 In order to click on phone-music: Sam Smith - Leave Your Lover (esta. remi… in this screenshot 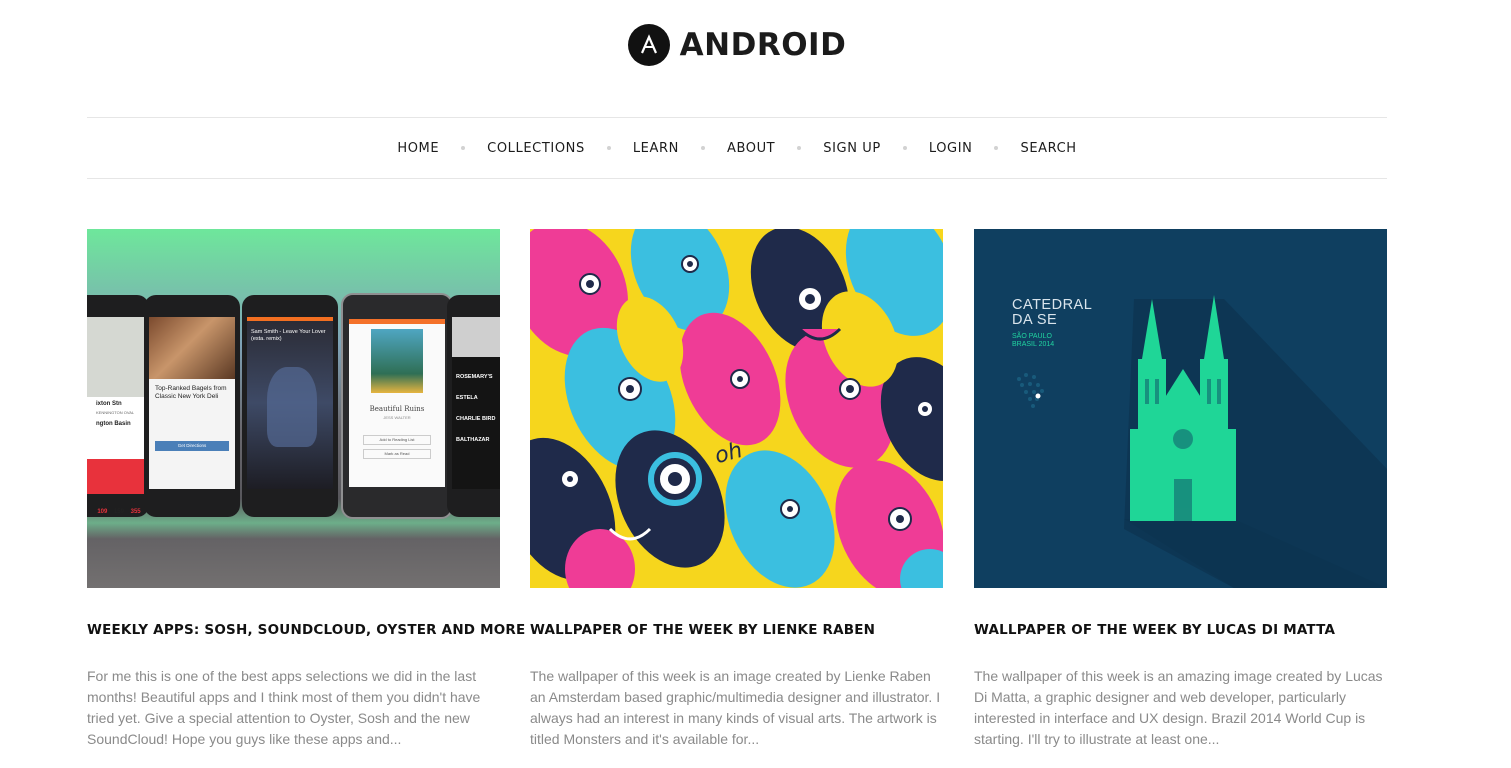, I will do `click(290, 406)`.